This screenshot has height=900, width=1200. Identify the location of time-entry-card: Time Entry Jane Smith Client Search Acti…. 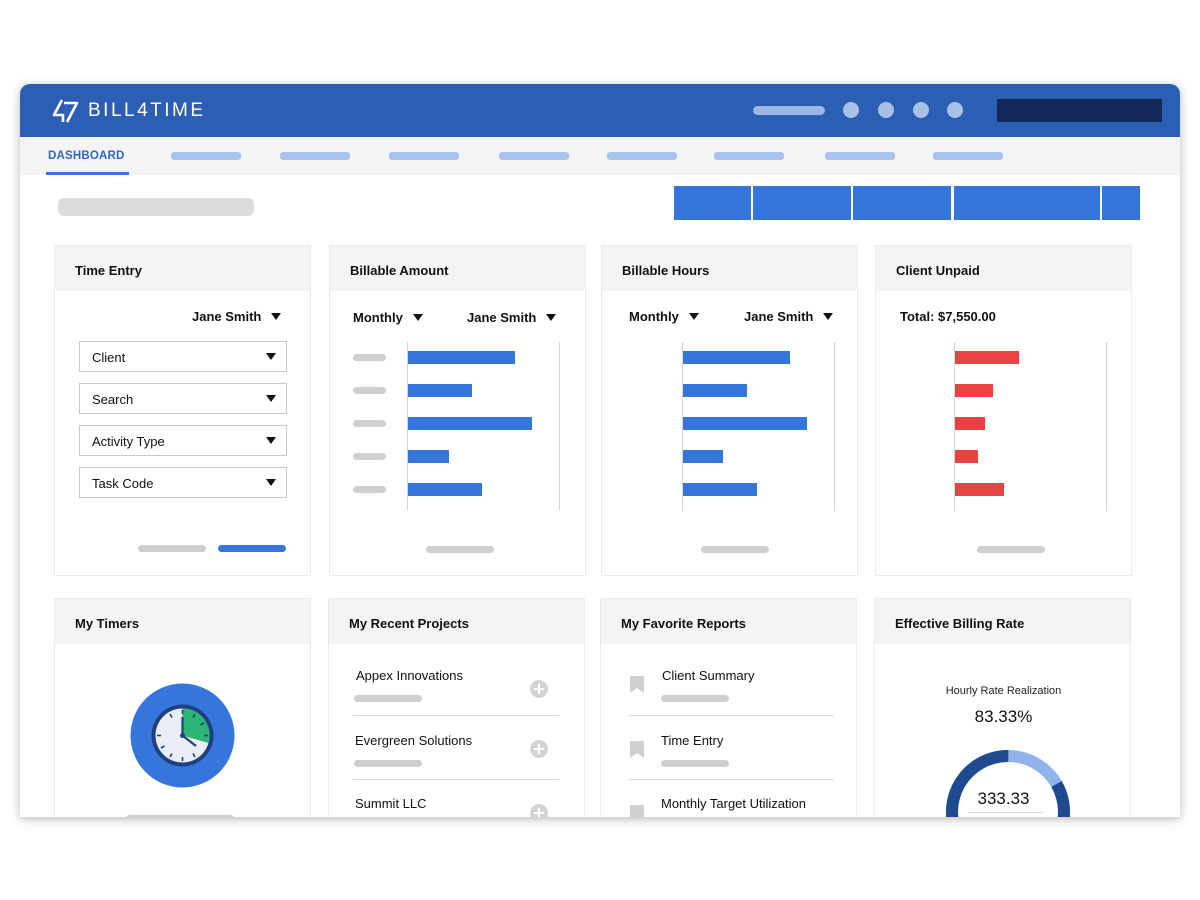
(182, 410).